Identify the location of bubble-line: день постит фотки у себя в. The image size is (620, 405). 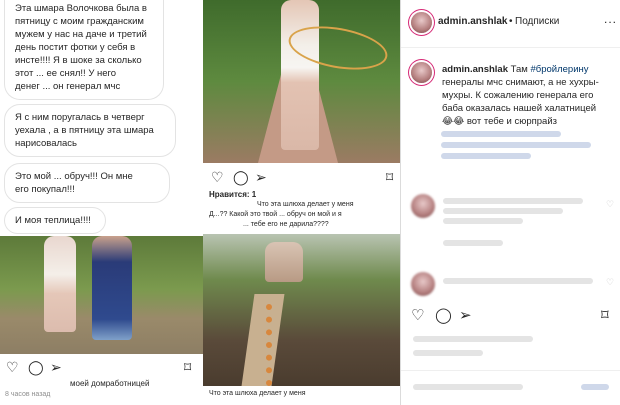
(75, 47).